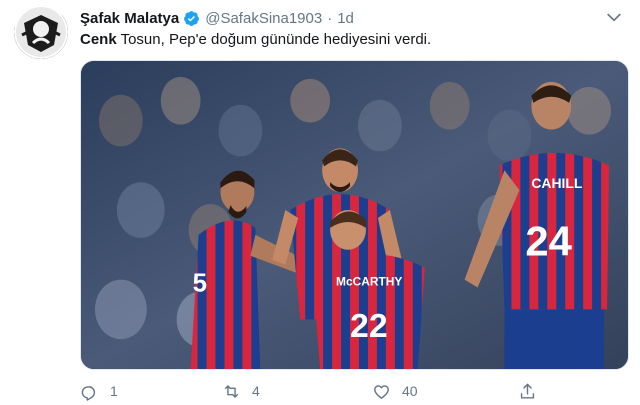 This screenshot has width=640, height=405. What do you see at coordinates (129, 18) in the screenshot?
I see `display-name: Şafak Malatya` at bounding box center [129, 18].